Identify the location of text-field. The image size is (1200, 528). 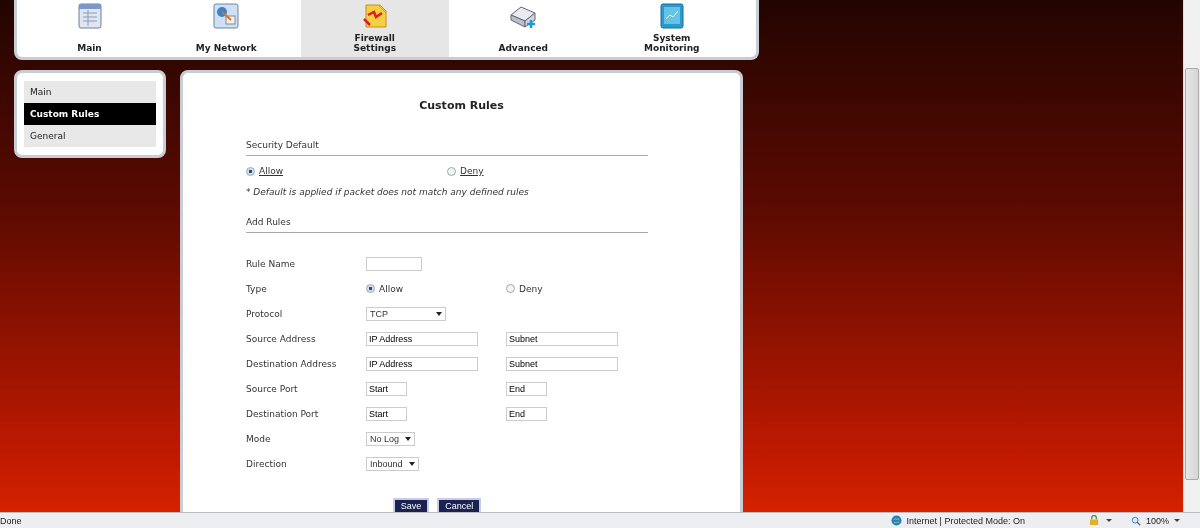
(394, 263).